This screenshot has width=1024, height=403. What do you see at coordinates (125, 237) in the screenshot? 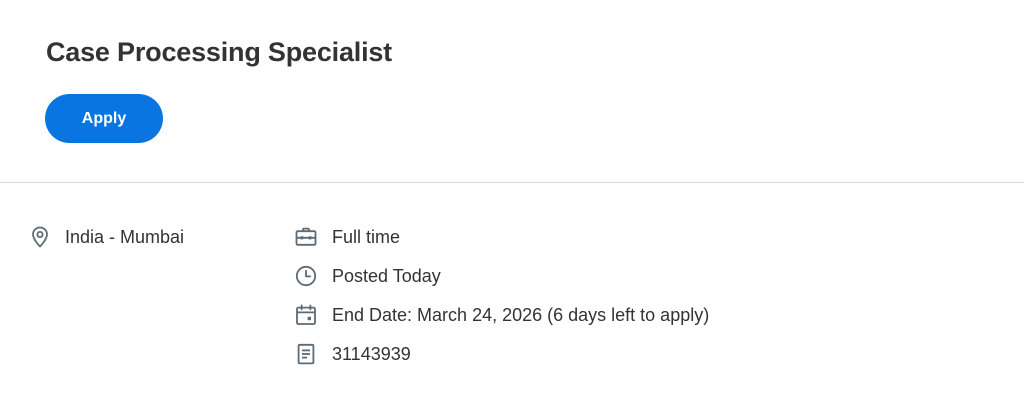
I see `job-location-text: India - Mumbai` at bounding box center [125, 237].